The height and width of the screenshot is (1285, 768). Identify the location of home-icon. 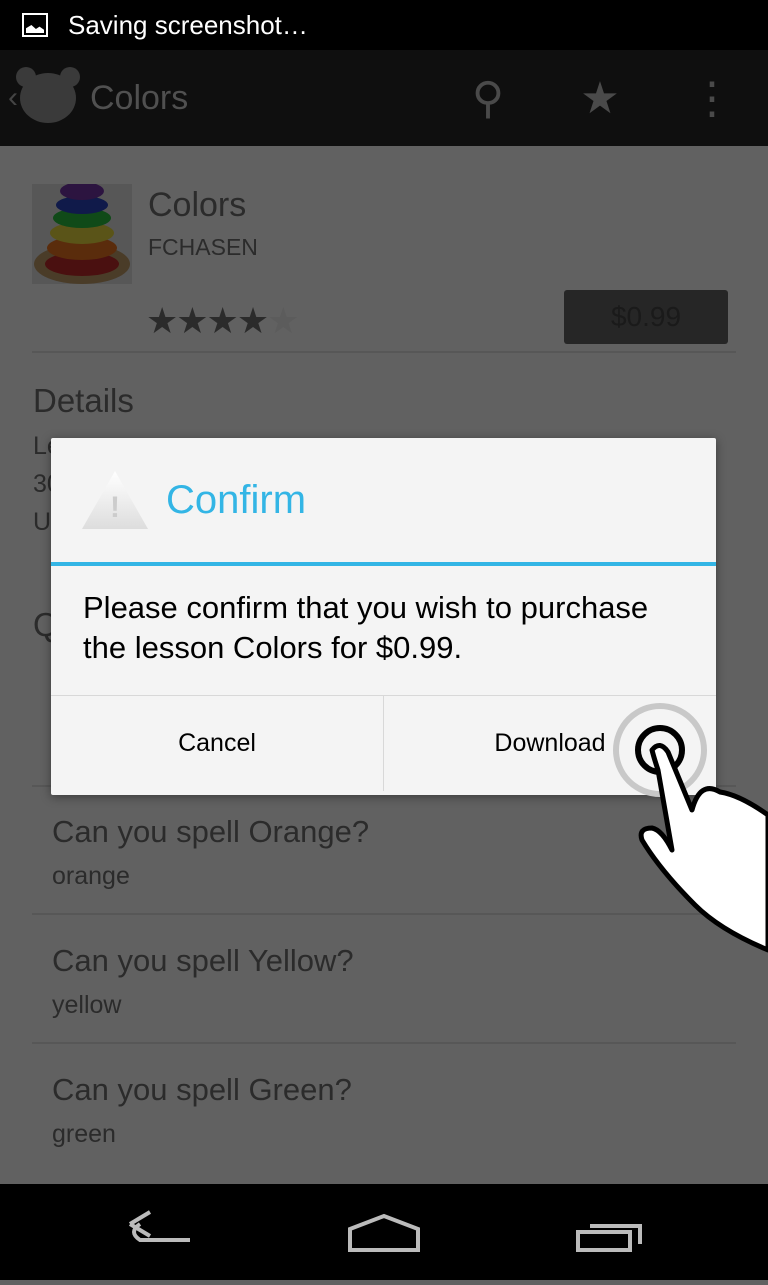
(384, 1232).